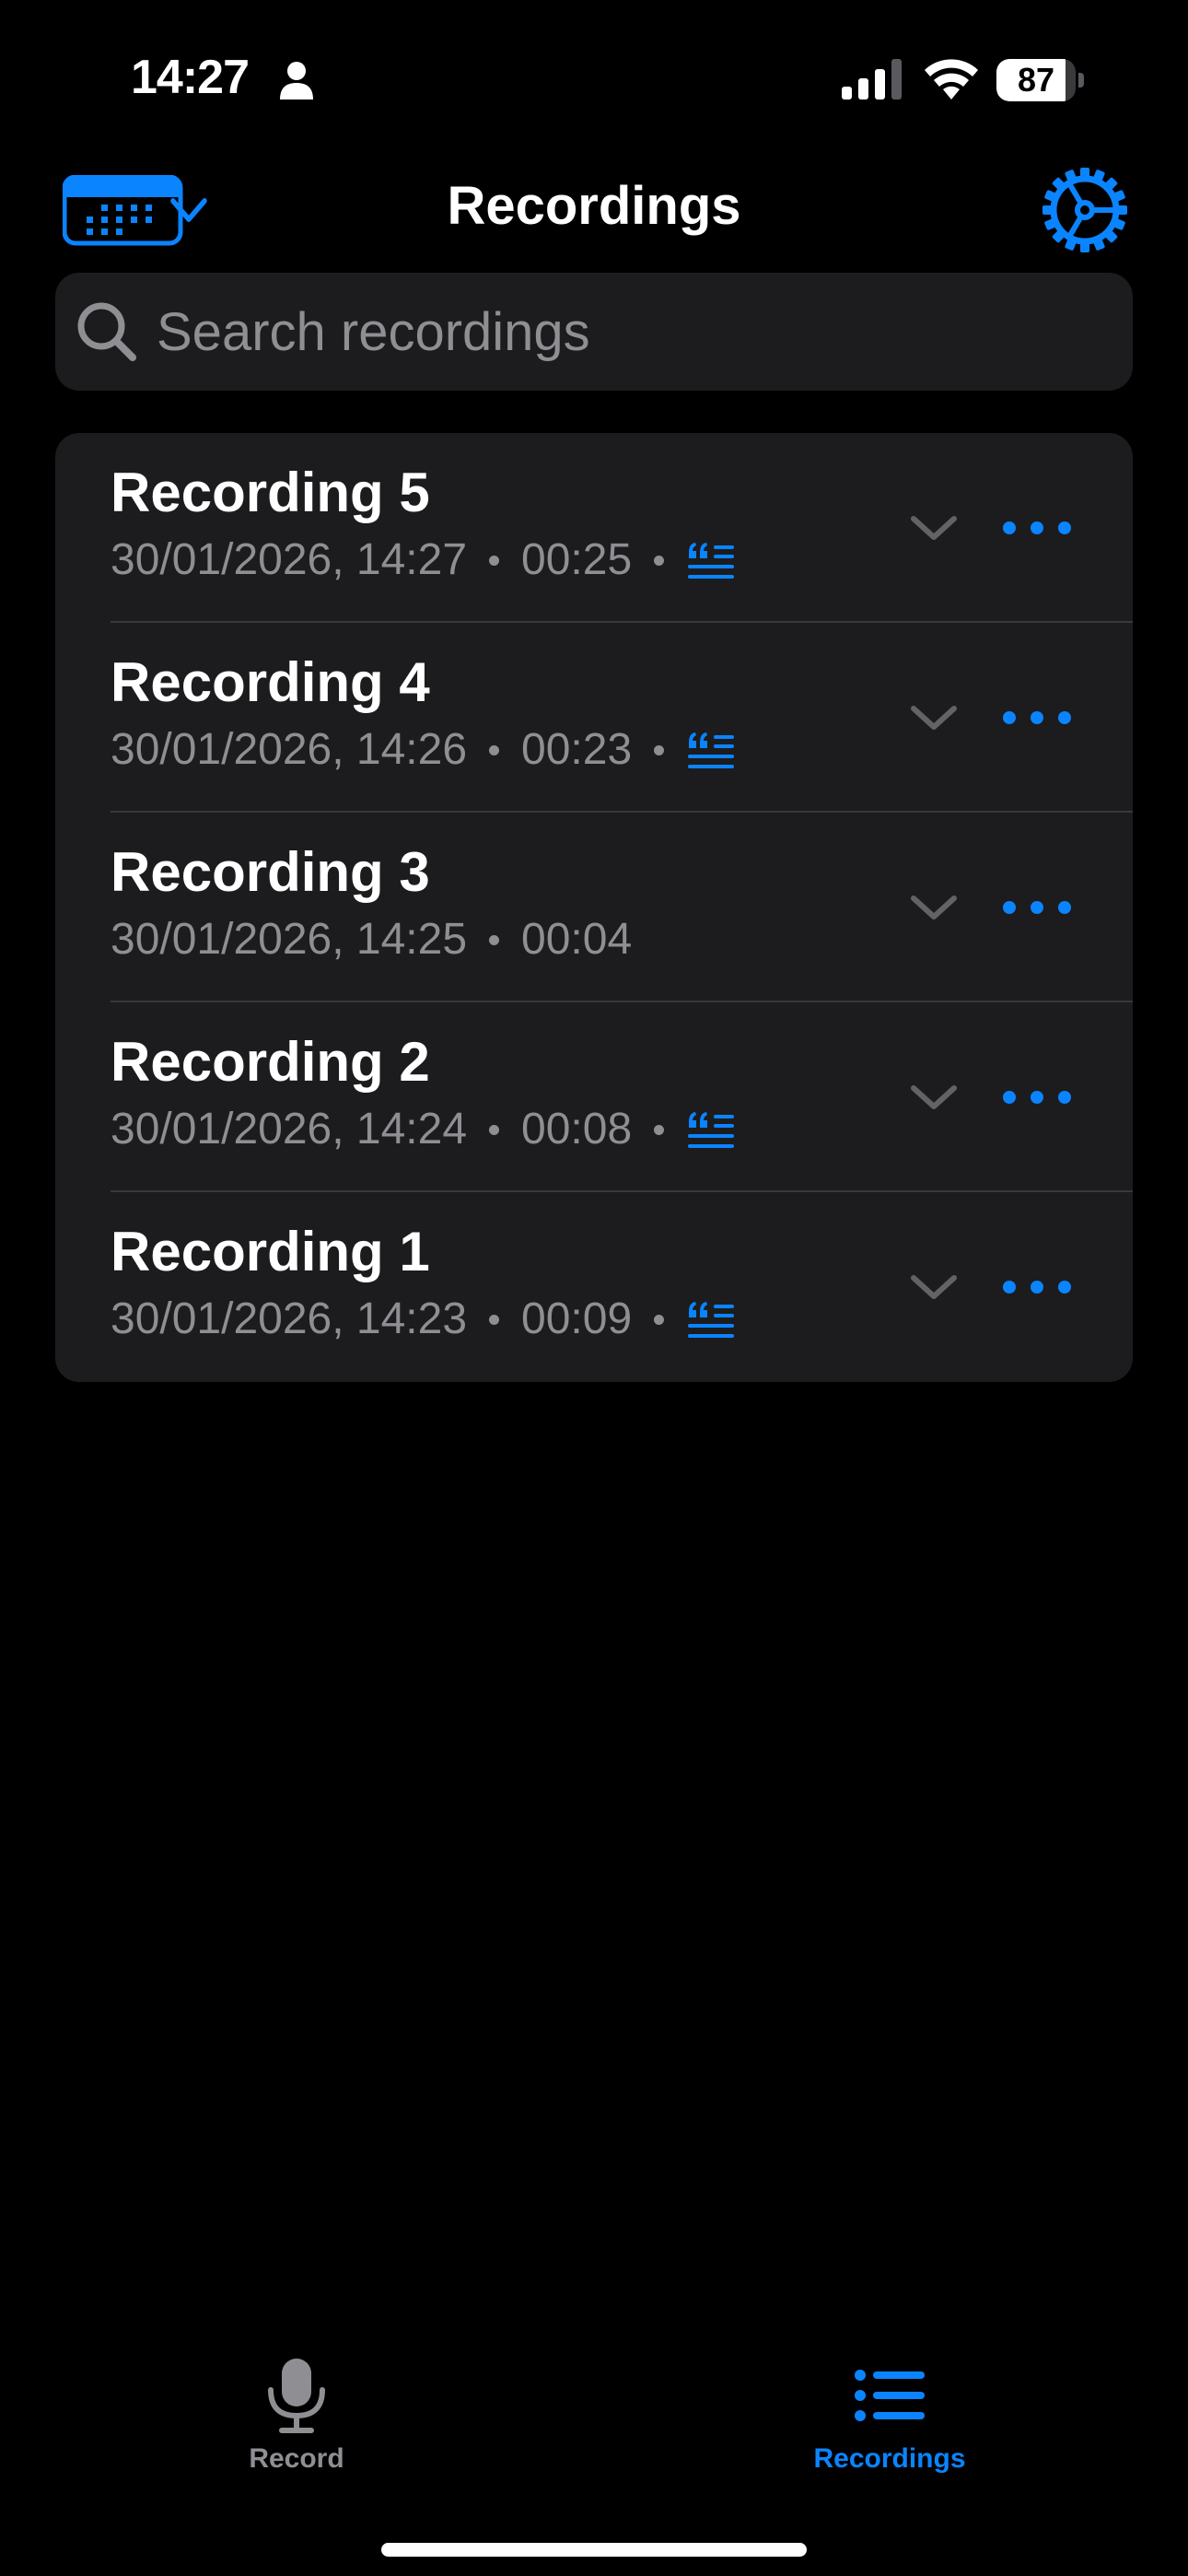  I want to click on recording-datetime: 30/01/2026, 14:26, so click(289, 749).